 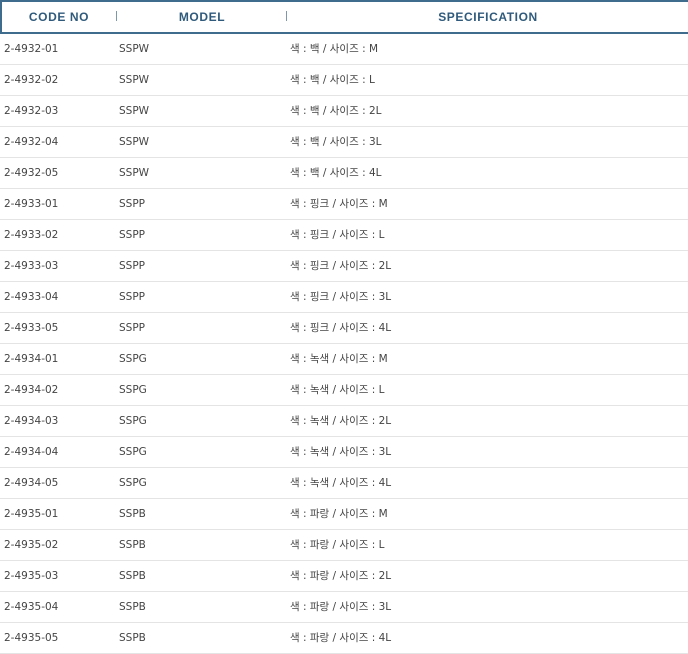 I want to click on code-cell: 2-4935-05, so click(x=31, y=638).